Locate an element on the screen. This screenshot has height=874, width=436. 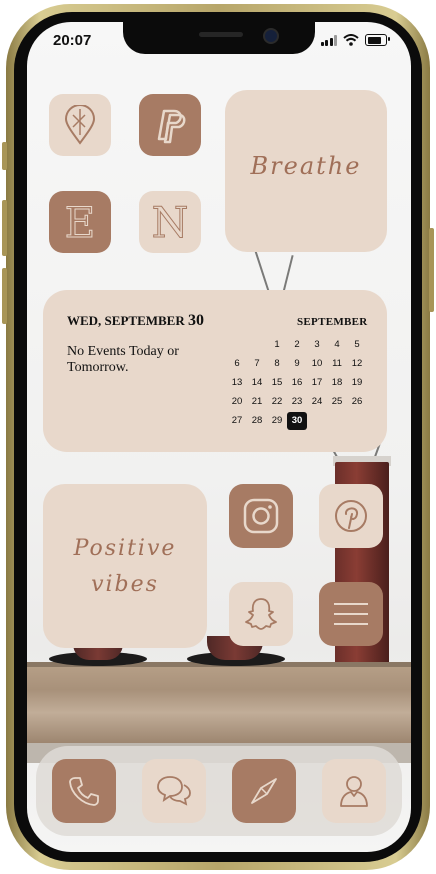
pinterest-icon is located at coordinates (351, 516).